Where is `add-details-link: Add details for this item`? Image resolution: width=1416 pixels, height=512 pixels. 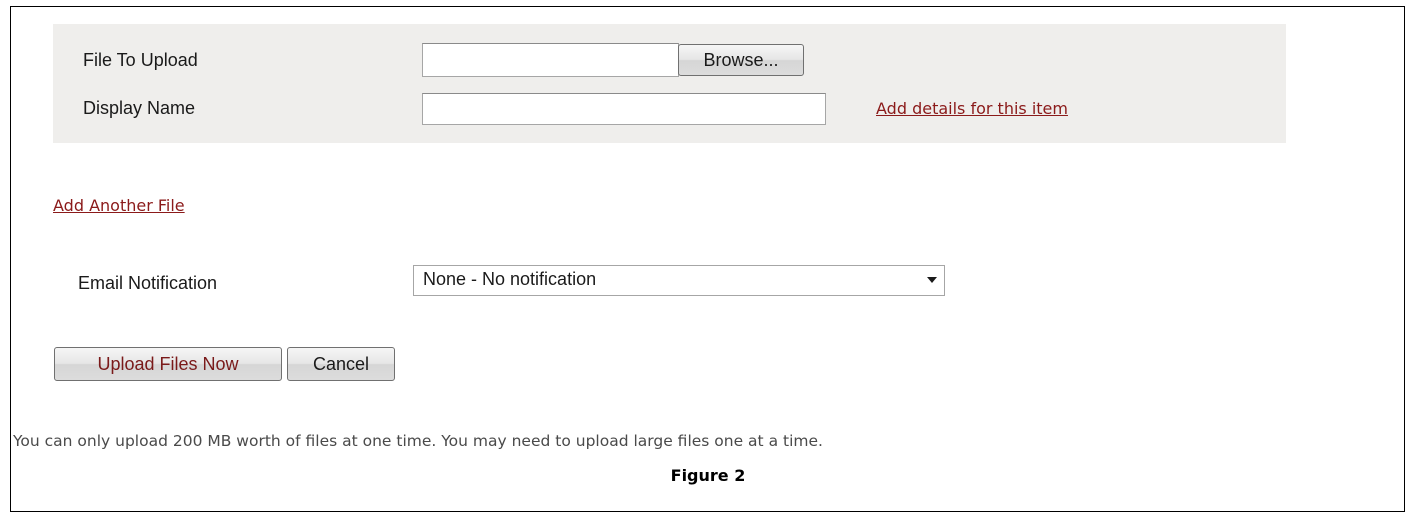 add-details-link: Add details for this item is located at coordinates (972, 108).